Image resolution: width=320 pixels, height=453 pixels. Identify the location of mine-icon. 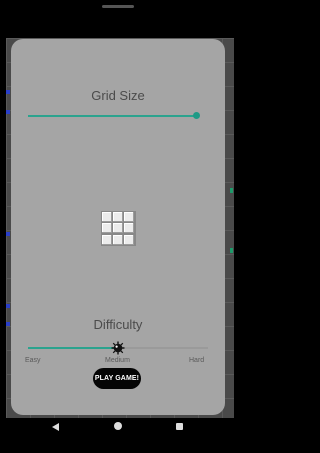
(118, 348).